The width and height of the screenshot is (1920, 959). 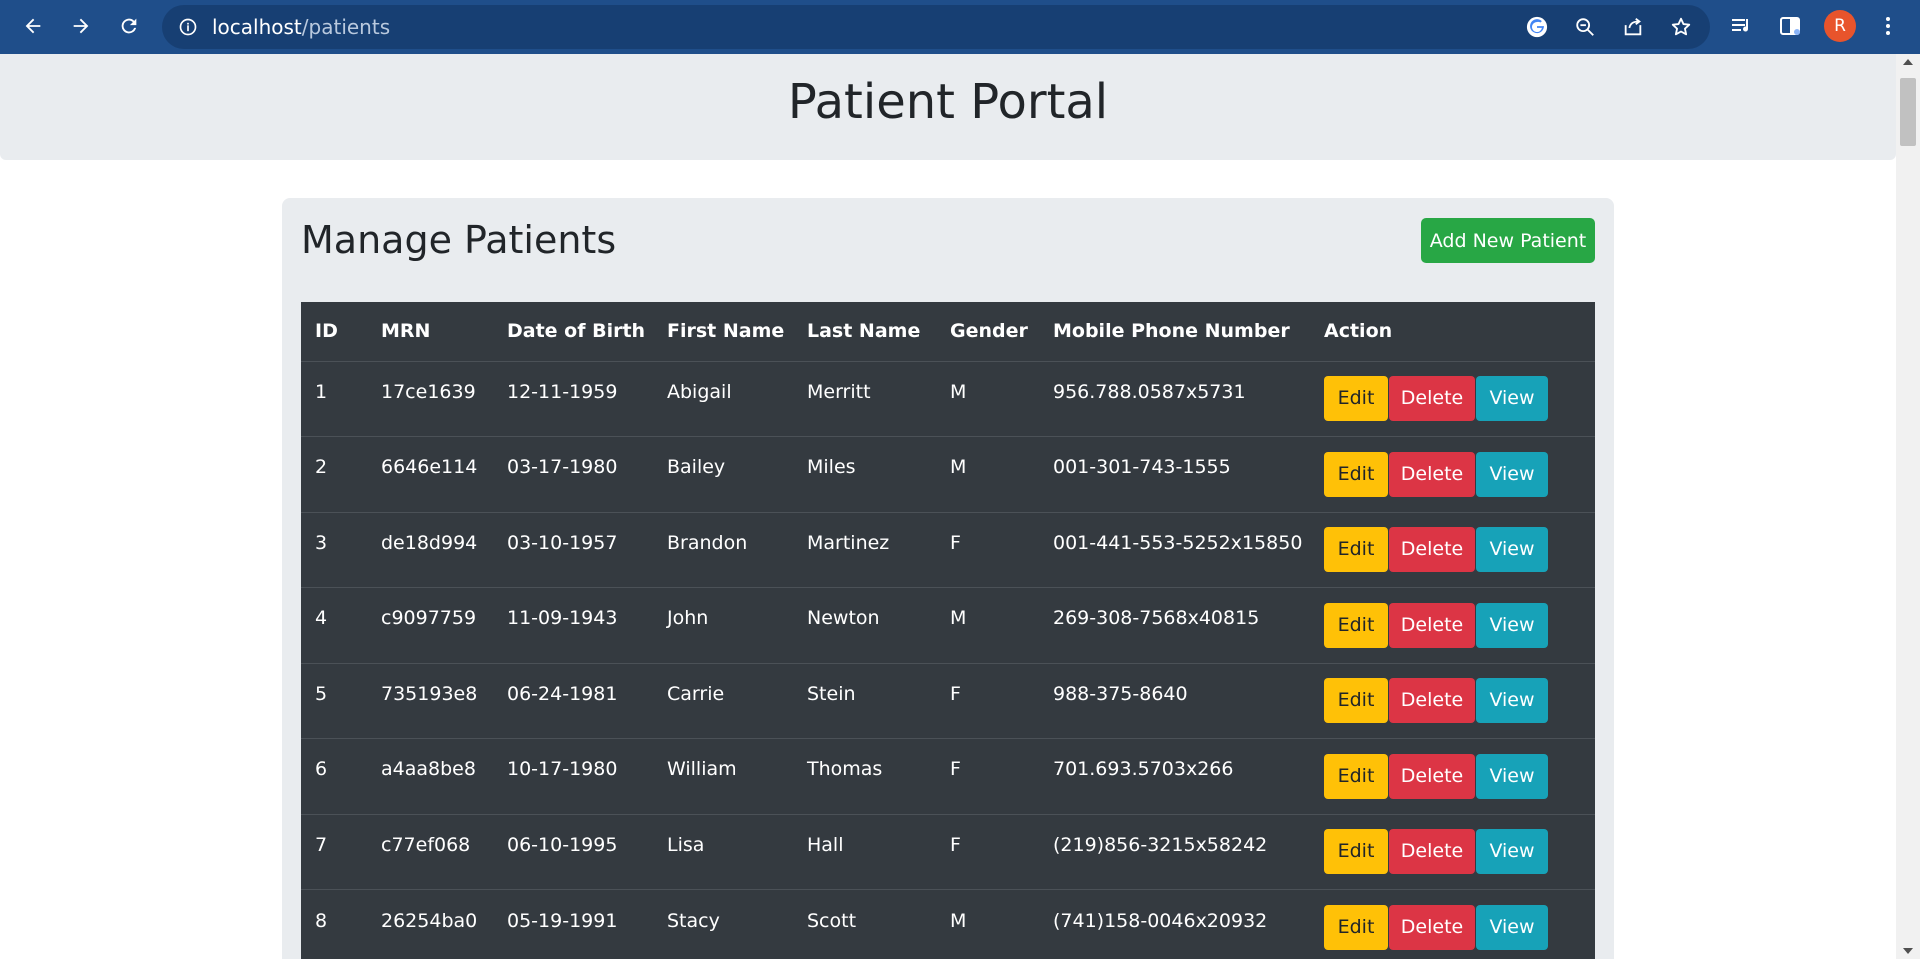 I want to click on cell-dob: 03-17-1980, so click(x=573, y=474).